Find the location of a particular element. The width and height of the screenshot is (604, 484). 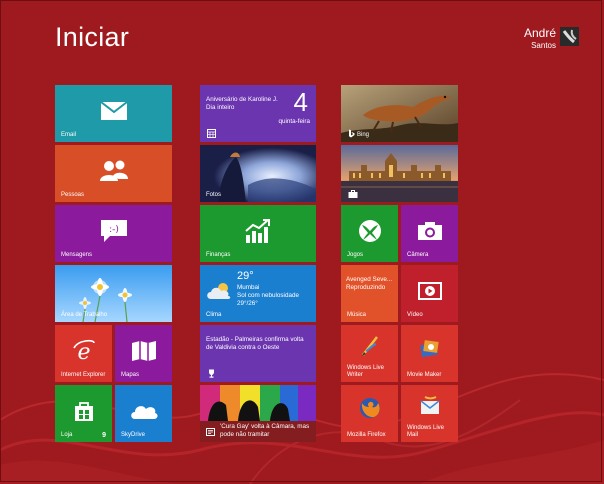

camera-icon is located at coordinates (429, 231).